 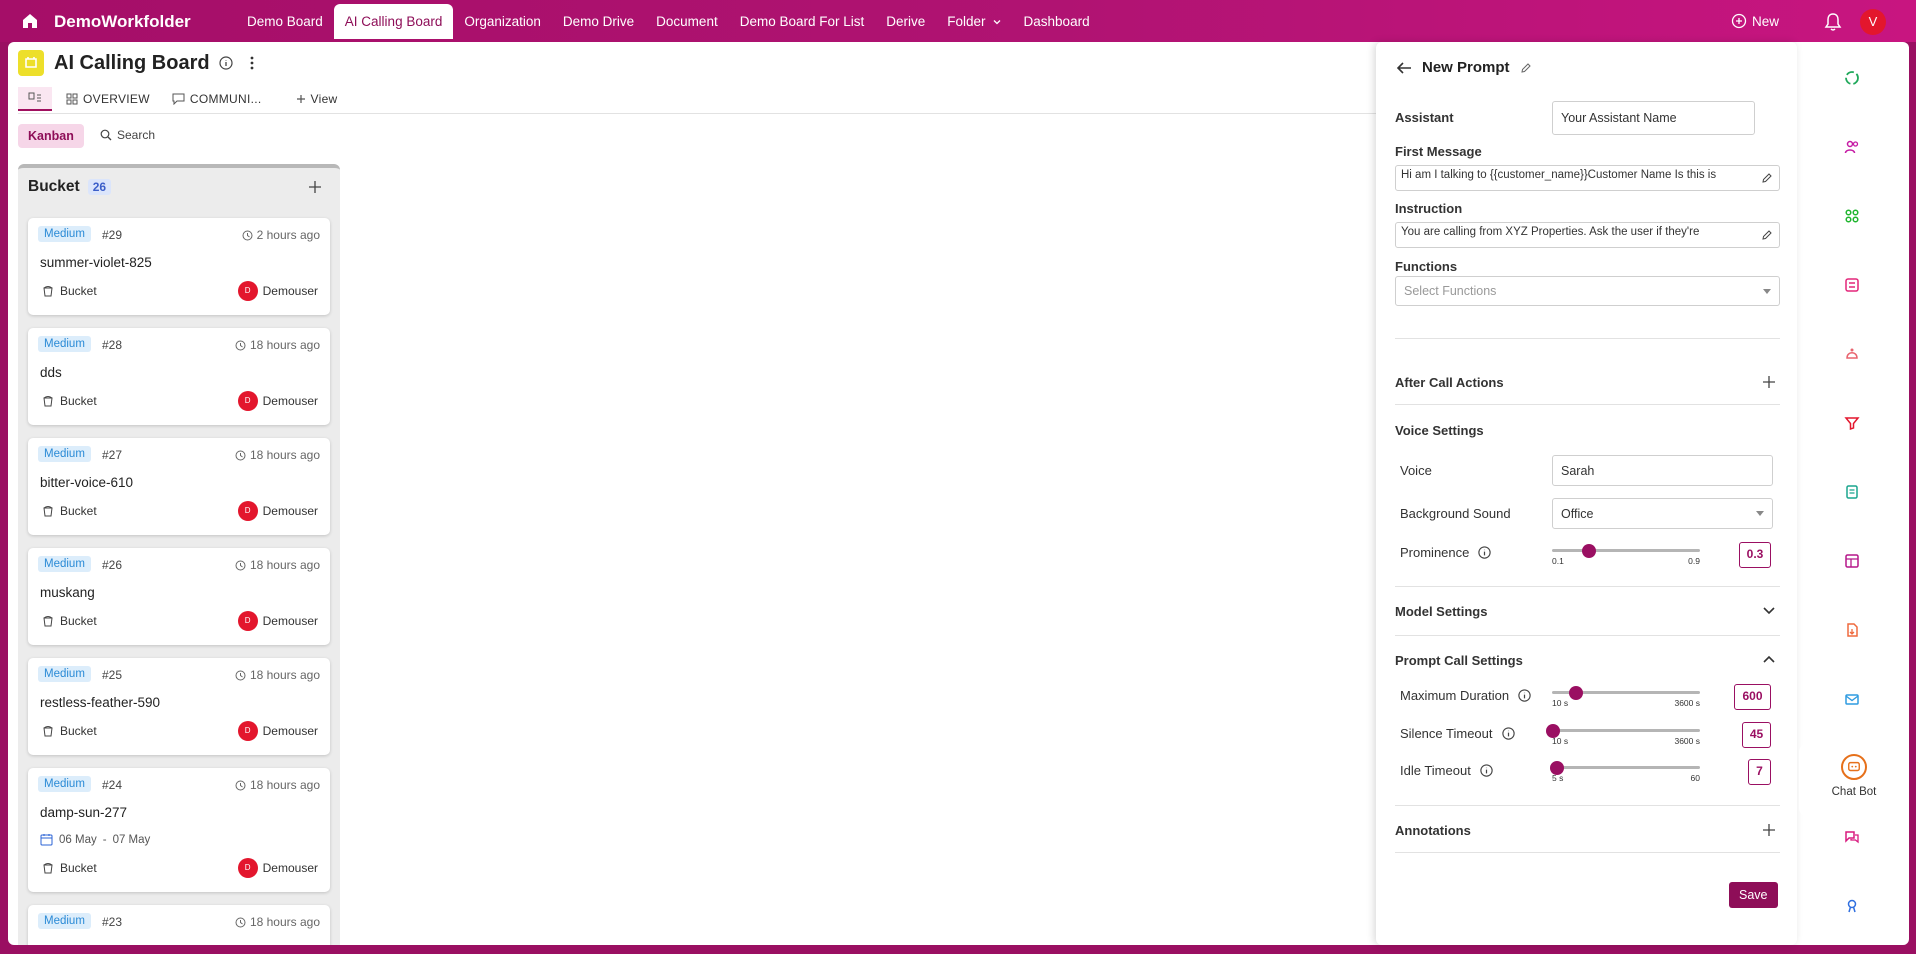 What do you see at coordinates (1854, 780) in the screenshot?
I see `sidebar-item-chat-bot: Chat Bot` at bounding box center [1854, 780].